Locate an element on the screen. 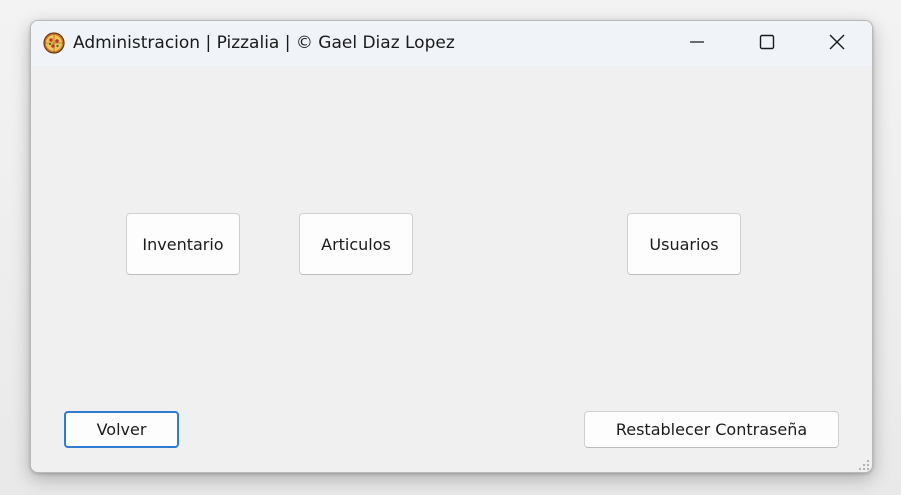 Image resolution: width=901 pixels, height=495 pixels. pizza-icon is located at coordinates (54, 43).